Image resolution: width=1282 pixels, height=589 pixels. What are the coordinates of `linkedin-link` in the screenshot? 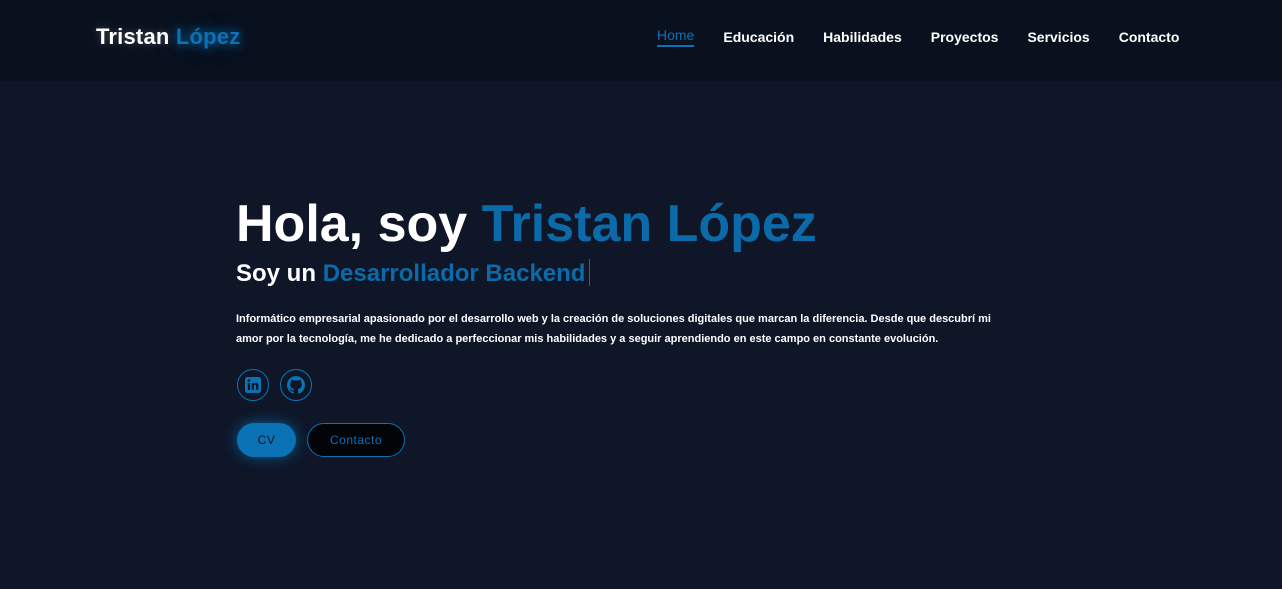 It's located at (253, 385).